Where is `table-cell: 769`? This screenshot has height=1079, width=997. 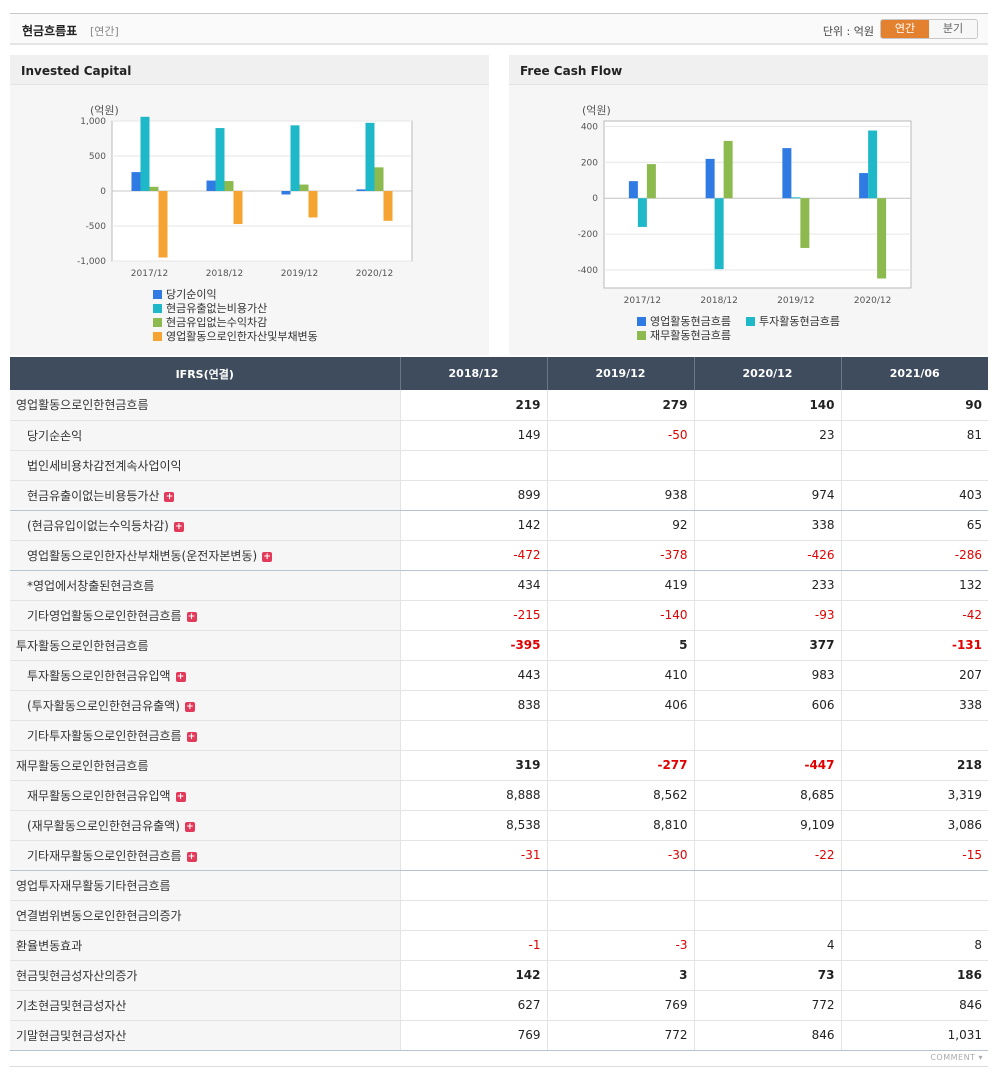 table-cell: 769 is located at coordinates (620, 1005).